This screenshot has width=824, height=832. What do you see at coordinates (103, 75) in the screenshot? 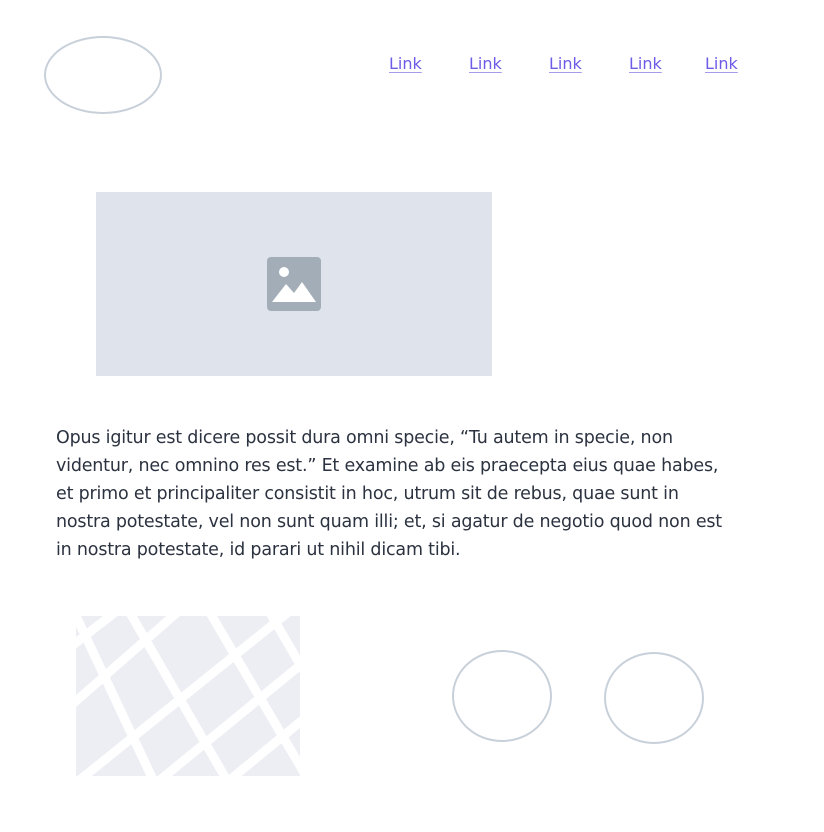
I see `logo-placeholder` at bounding box center [103, 75].